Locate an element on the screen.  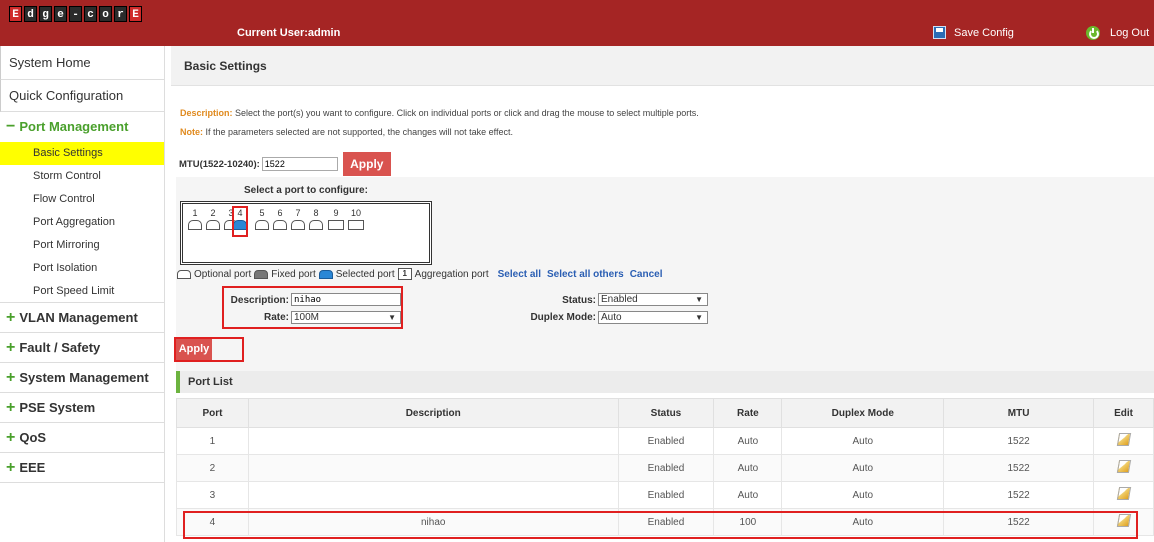
cell-port: 1 is located at coordinates (212, 441).